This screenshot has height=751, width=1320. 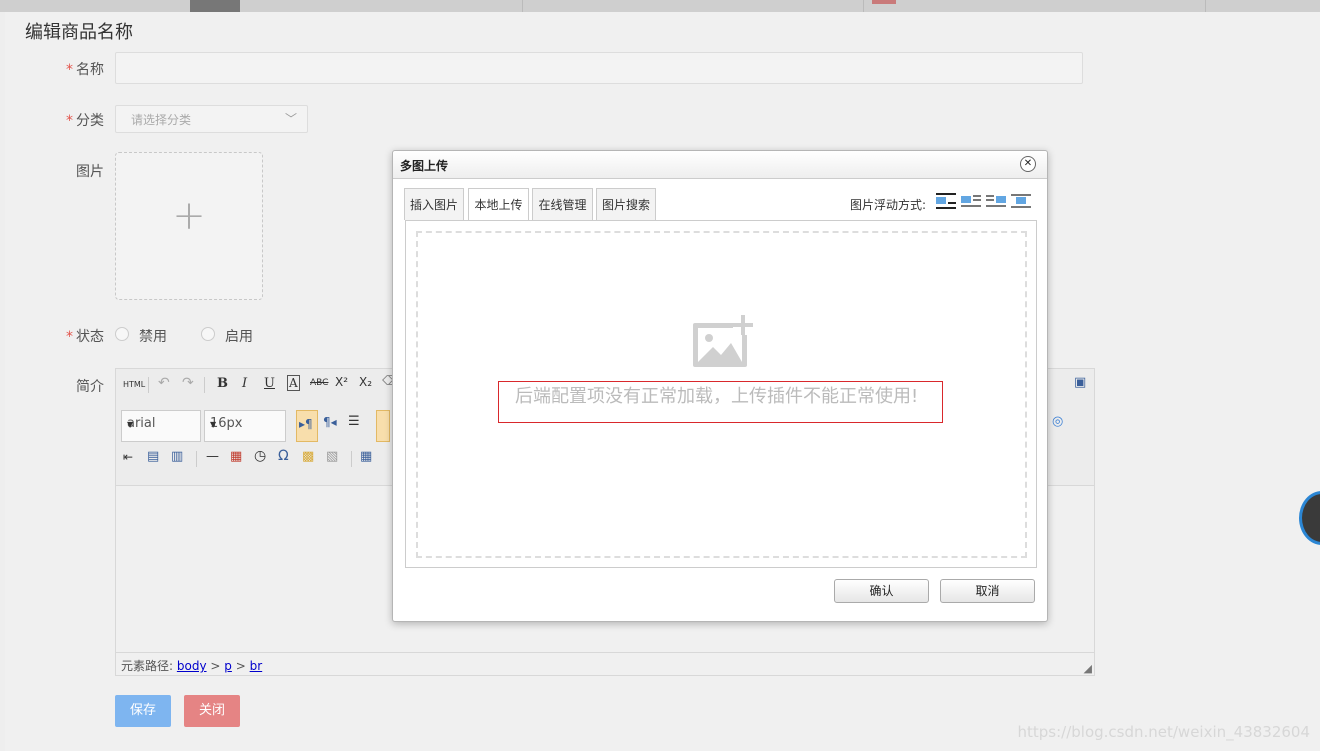 I want to click on category-placeholder: 请选择分类, so click(x=161, y=120).